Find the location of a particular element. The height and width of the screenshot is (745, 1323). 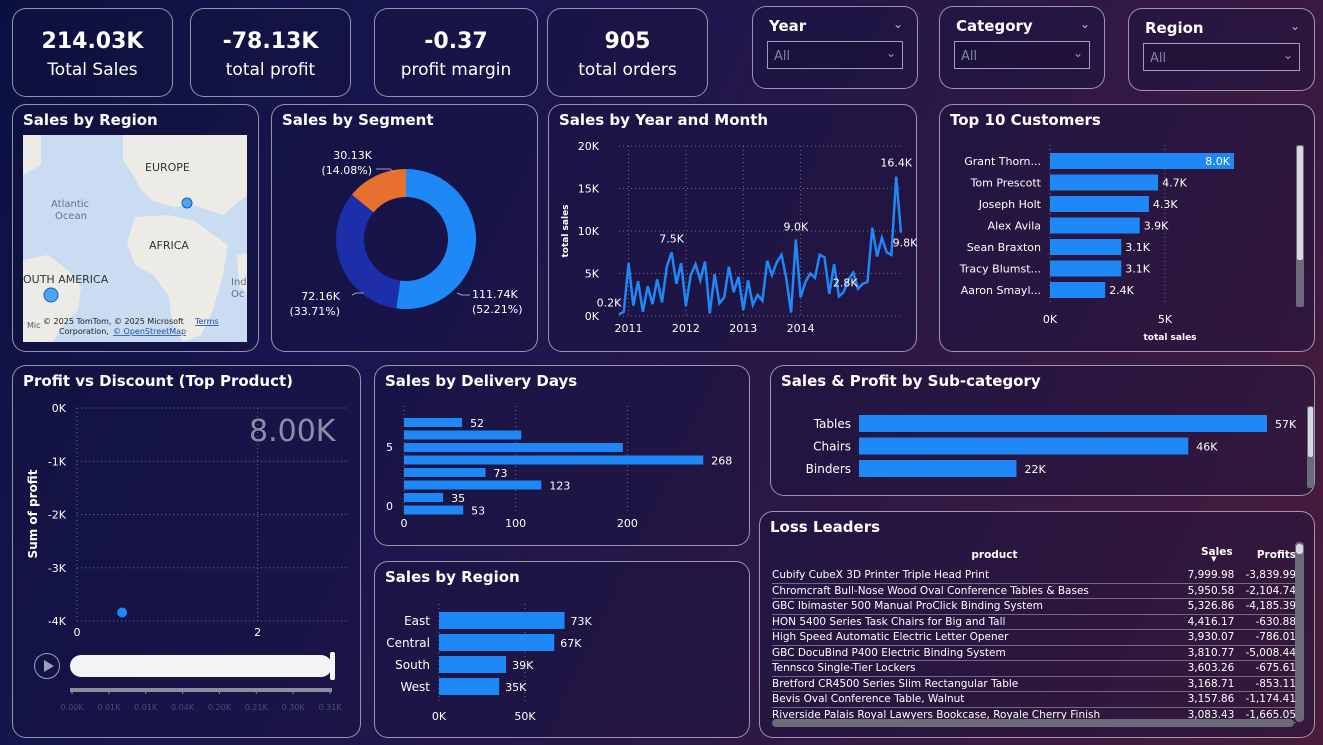

sales-cell: 5,950.58 is located at coordinates (1211, 590).